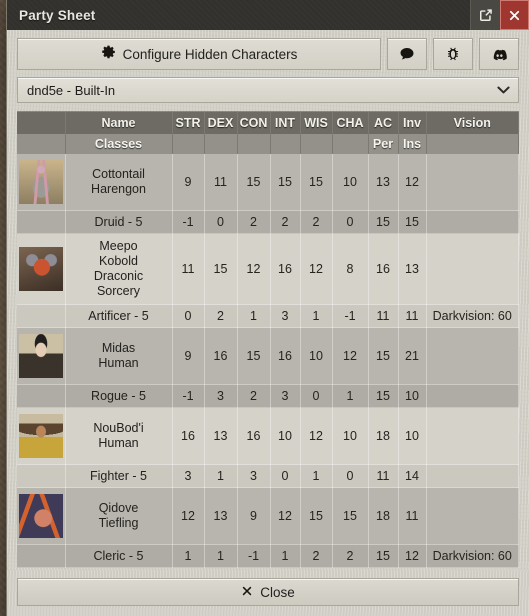 The height and width of the screenshot is (616, 529). Describe the element at coordinates (268, 436) in the screenshot. I see `table-row: NouBod'i Human 16 13 16 10 12 10 18 10` at that location.